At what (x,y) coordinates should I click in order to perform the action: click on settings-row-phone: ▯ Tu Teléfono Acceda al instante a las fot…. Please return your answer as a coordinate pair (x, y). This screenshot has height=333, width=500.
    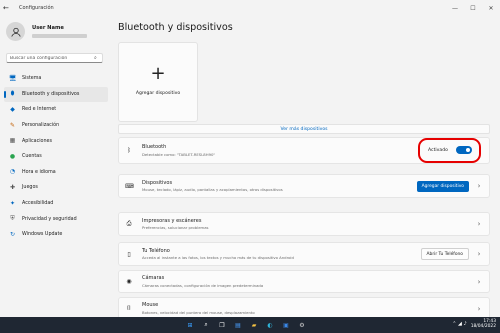
    Looking at the image, I should click on (304, 254).